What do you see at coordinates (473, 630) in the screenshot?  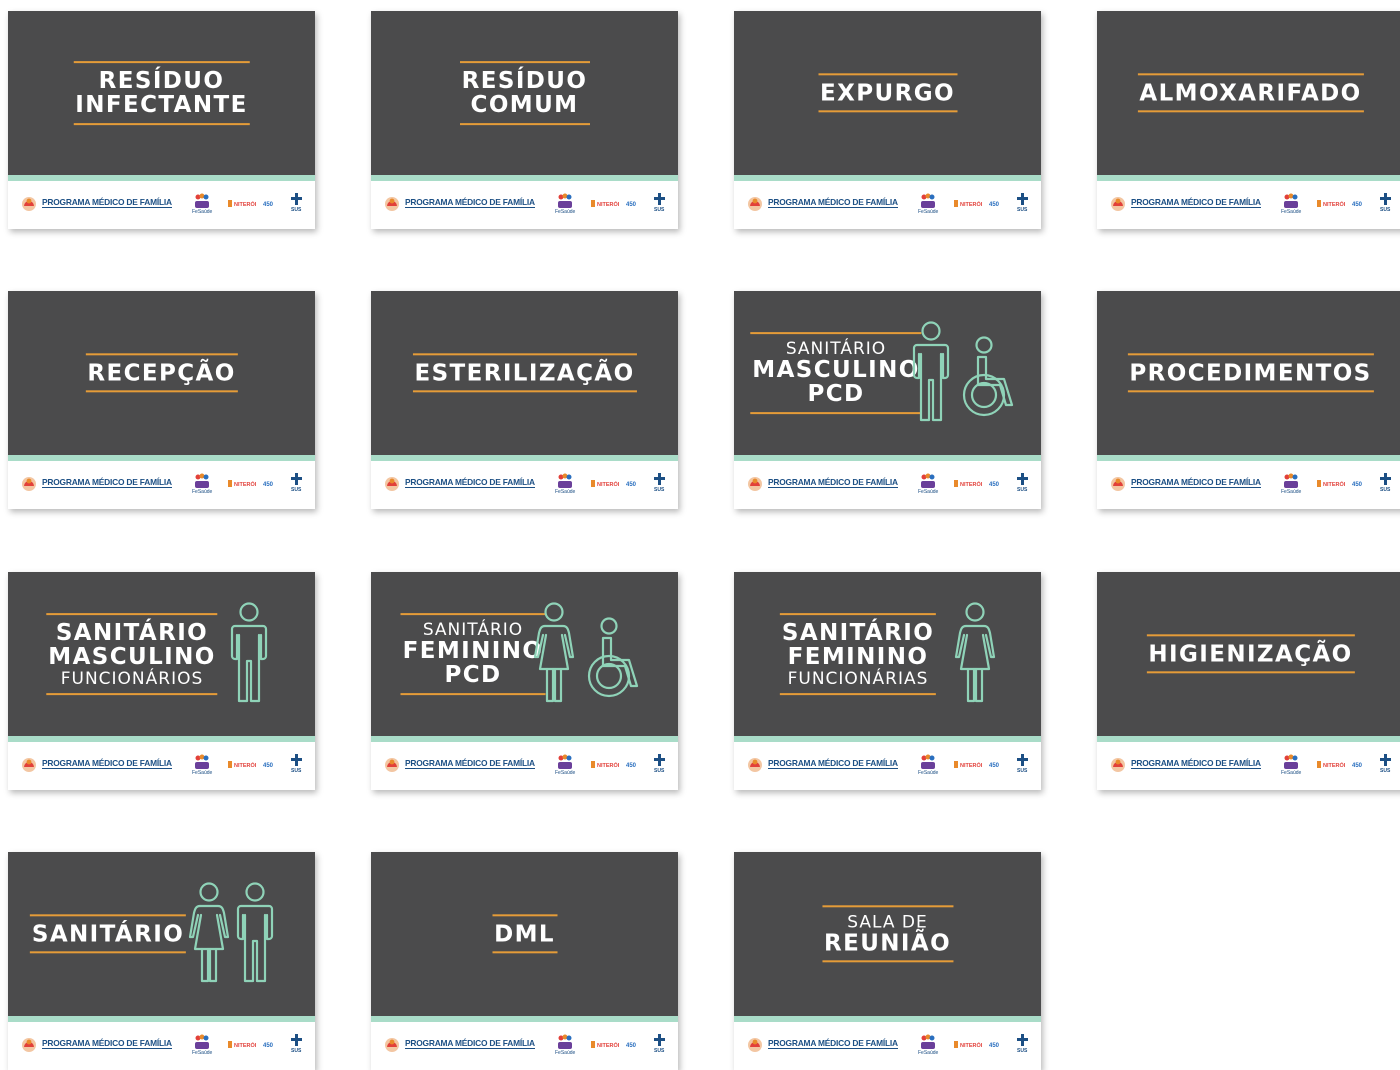 I see `sign-text-line: SANITÁRIO` at bounding box center [473, 630].